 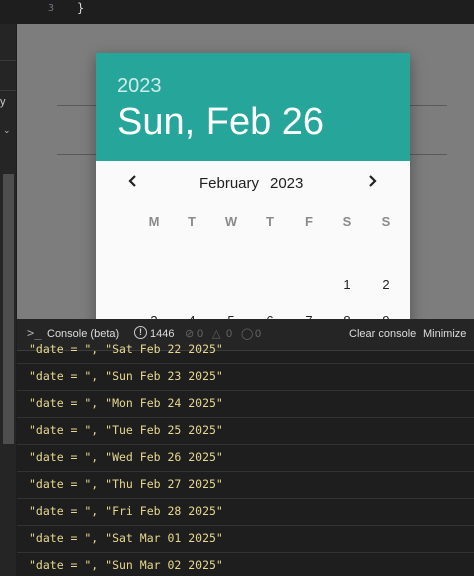 I want to click on sidebar-label-fragment: y, so click(x=3, y=102).